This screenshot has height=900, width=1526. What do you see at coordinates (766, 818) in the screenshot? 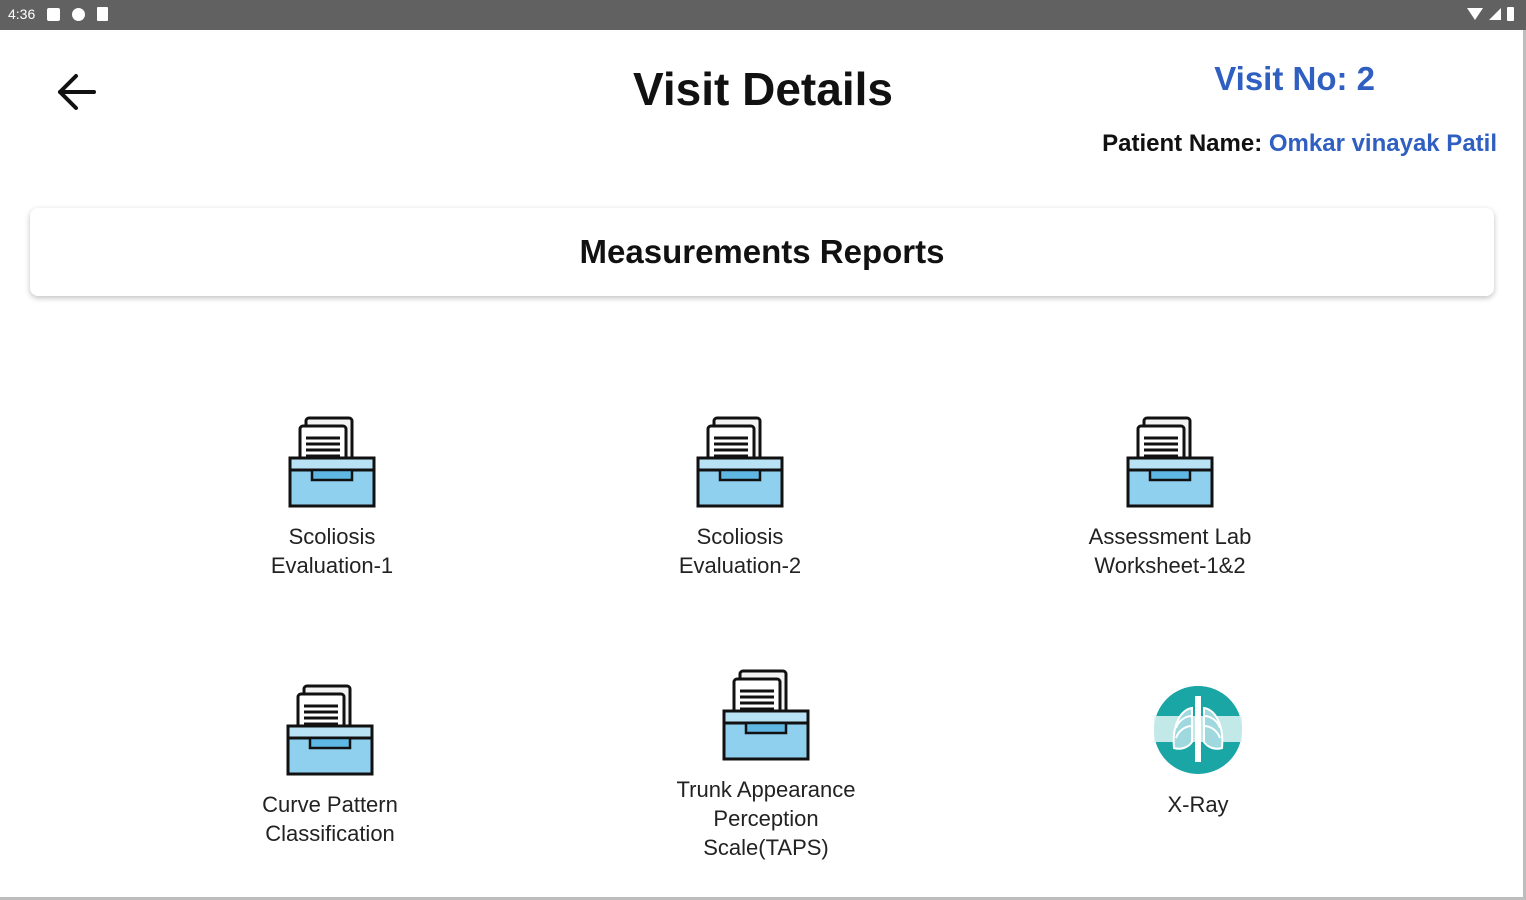
I see `tile-label: Trunk Appearance Perception Scale(TAPS)` at bounding box center [766, 818].